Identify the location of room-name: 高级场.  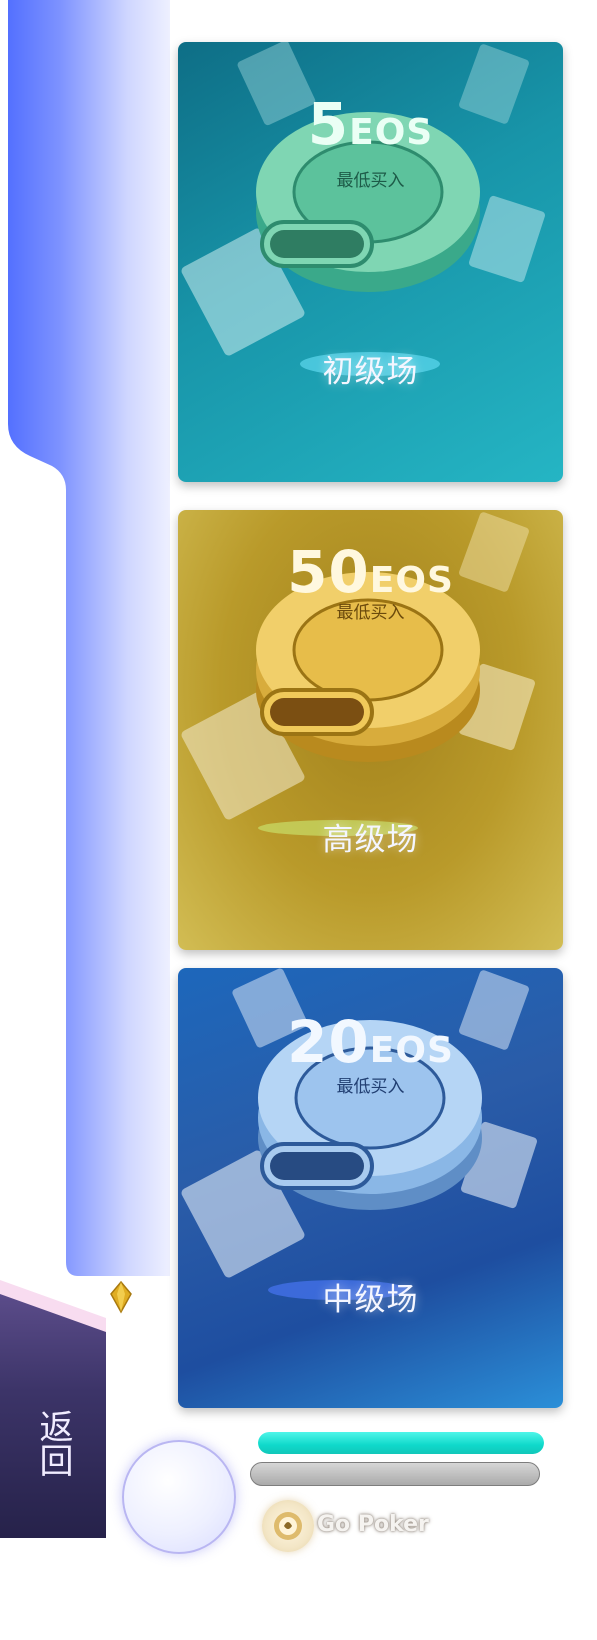
(370, 840).